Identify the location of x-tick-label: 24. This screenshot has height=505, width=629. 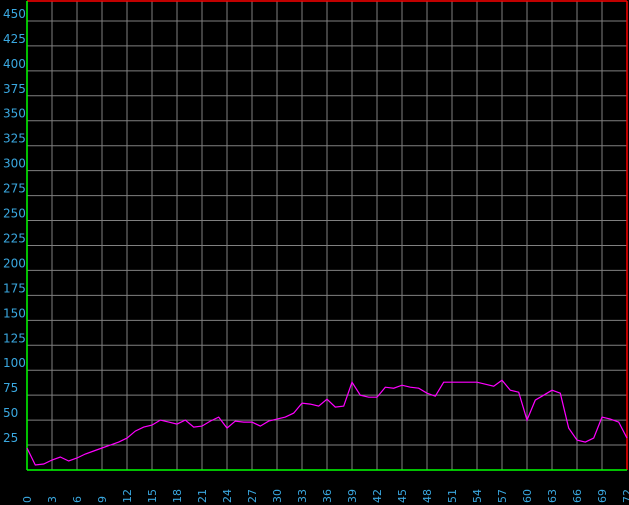
(227, 496).